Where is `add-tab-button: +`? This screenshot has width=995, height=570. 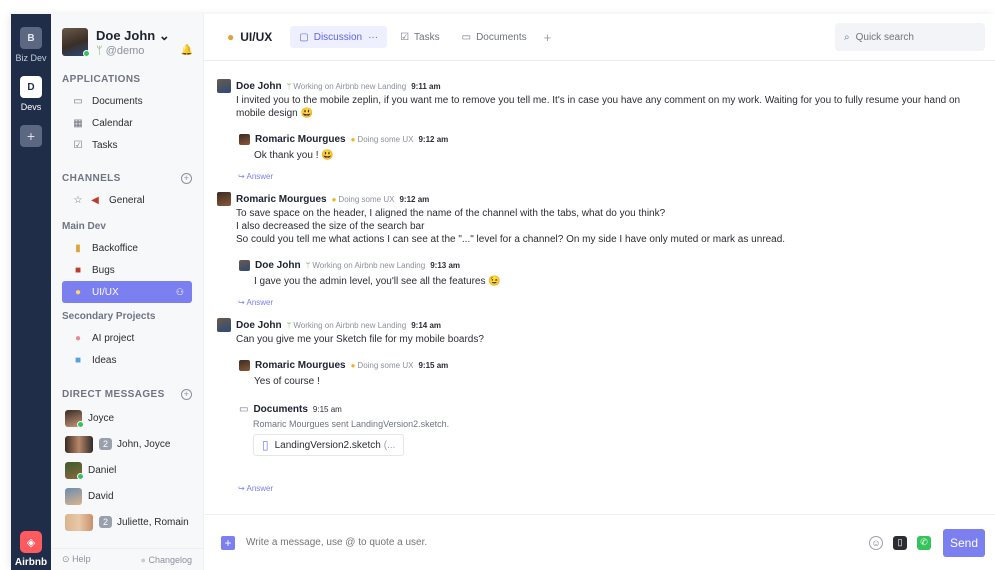 add-tab-button: + is located at coordinates (548, 37).